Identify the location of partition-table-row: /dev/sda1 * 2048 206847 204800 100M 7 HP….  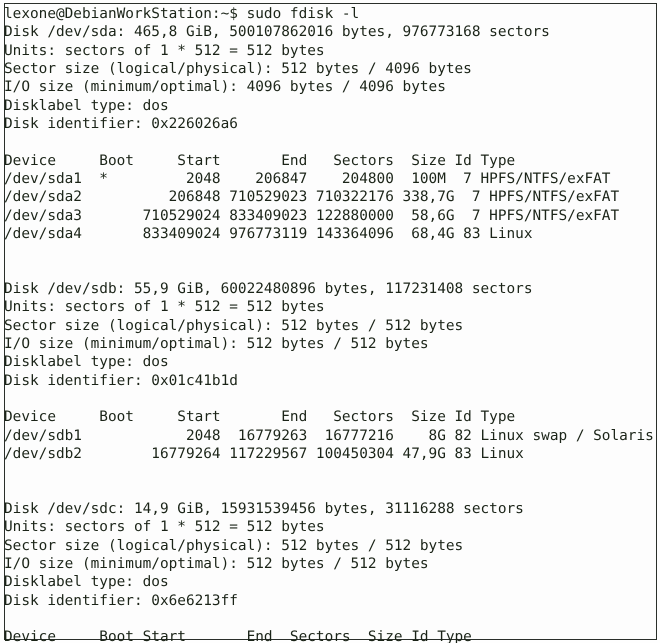
(307, 178).